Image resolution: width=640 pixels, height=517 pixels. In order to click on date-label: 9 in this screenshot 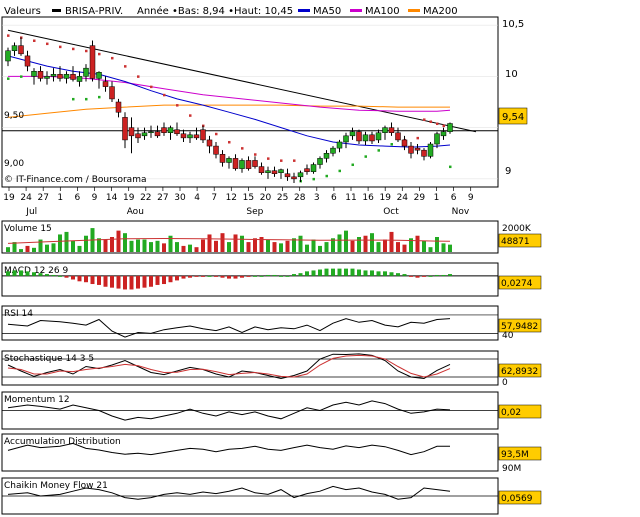, I will do `click(471, 198)`.